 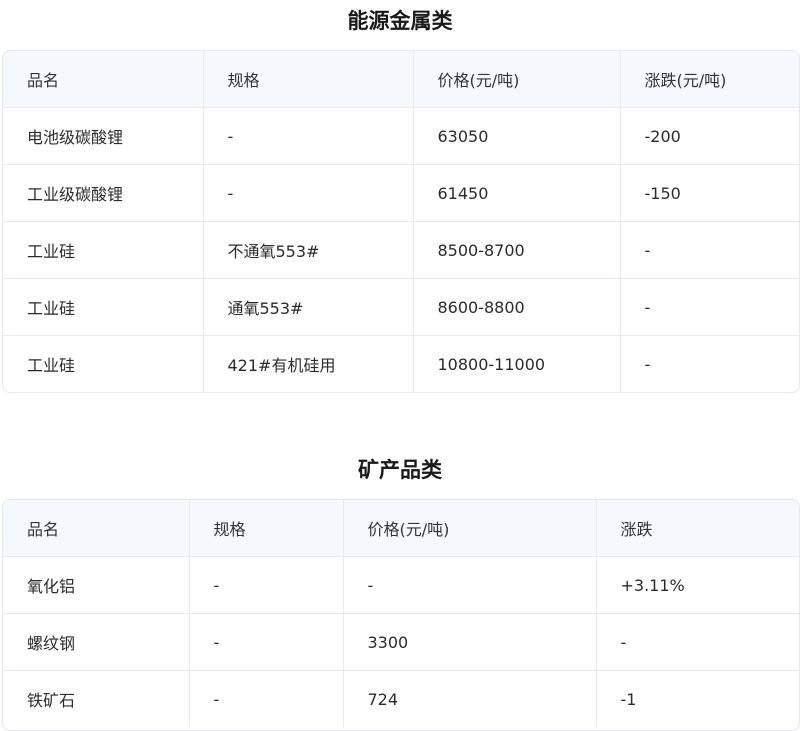 I want to click on cell-price: 724, so click(x=470, y=698).